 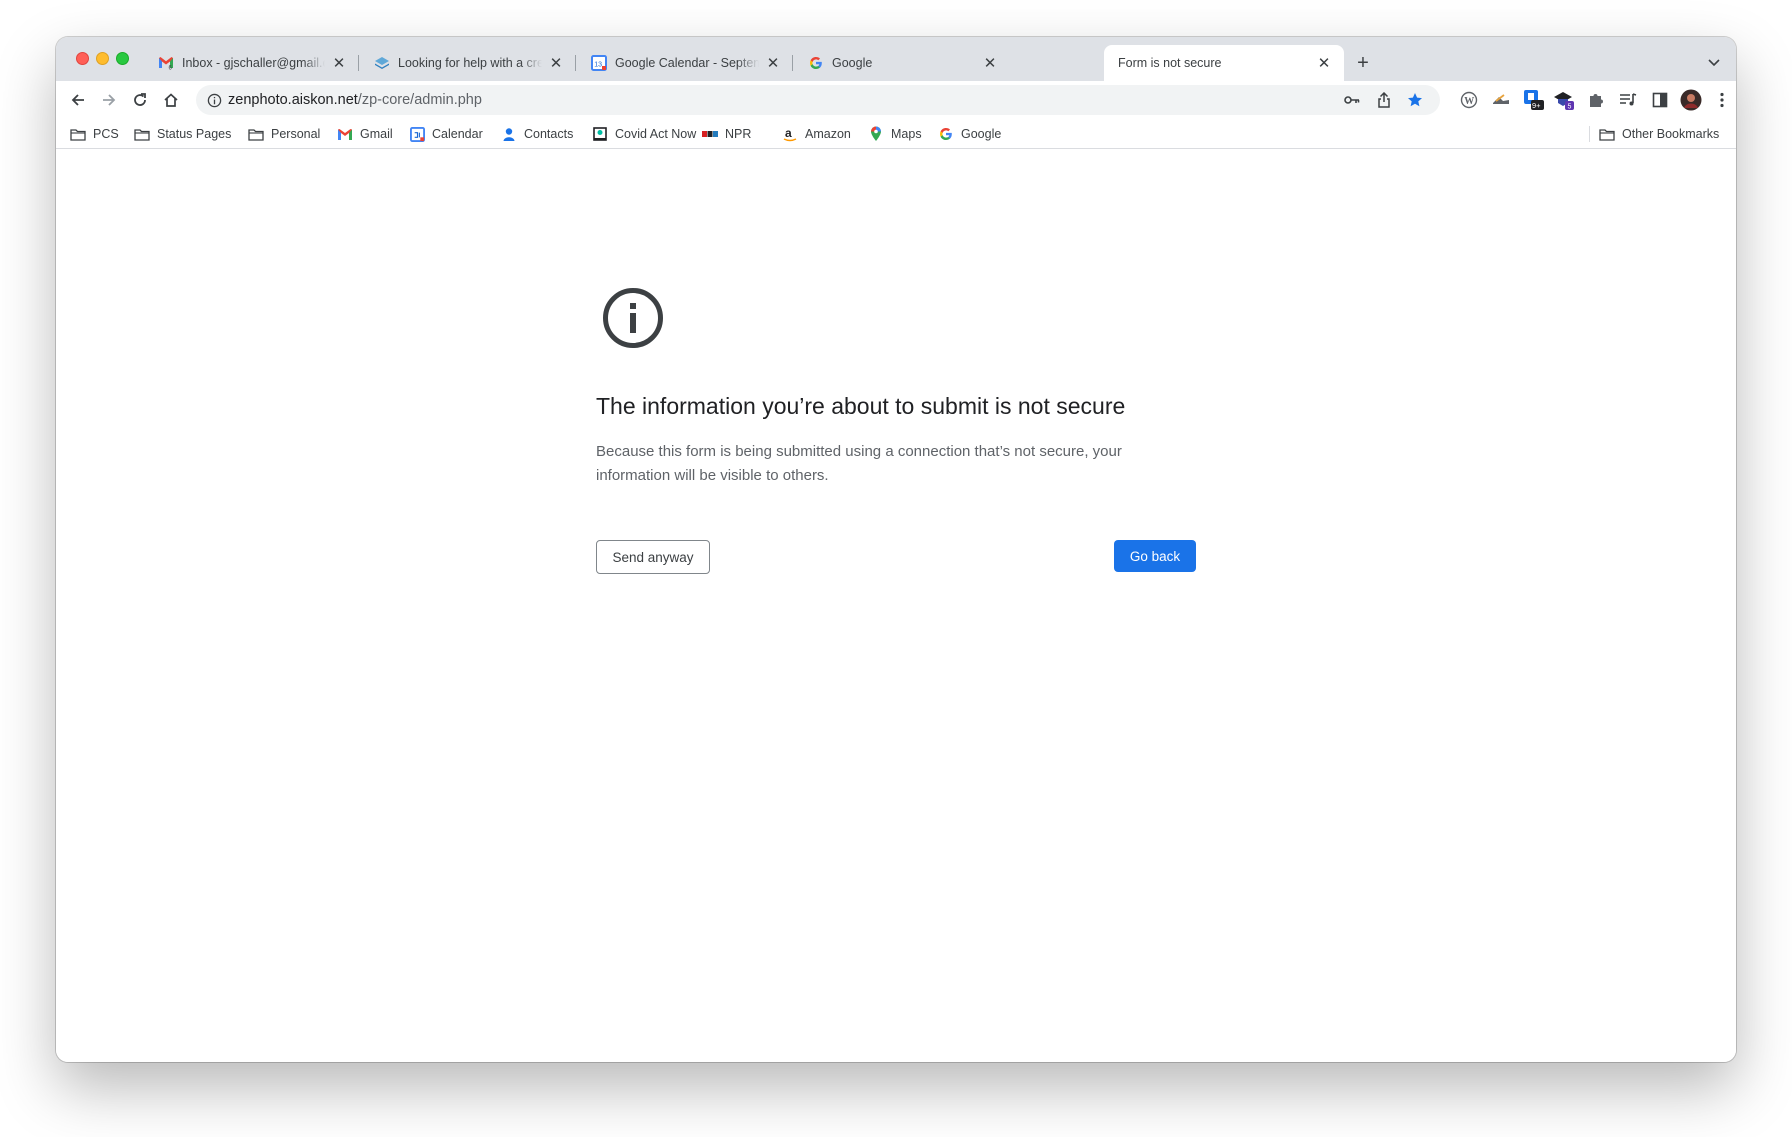 I want to click on bookmark-label: NPR, so click(x=738, y=134).